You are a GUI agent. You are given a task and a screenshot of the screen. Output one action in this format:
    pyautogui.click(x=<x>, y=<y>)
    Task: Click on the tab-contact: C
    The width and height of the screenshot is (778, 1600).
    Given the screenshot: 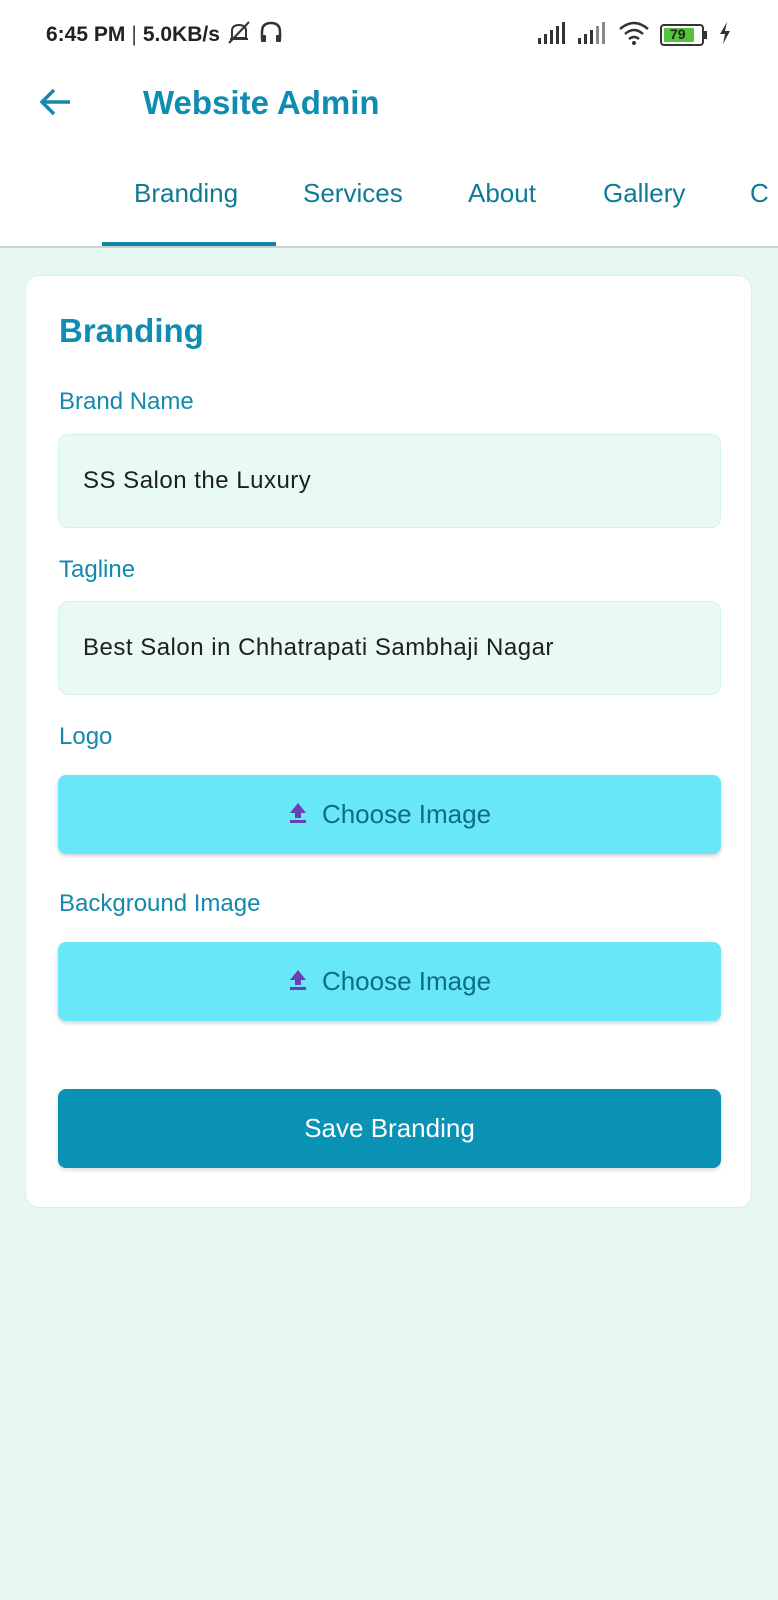 What is the action you would take?
    pyautogui.click(x=759, y=193)
    